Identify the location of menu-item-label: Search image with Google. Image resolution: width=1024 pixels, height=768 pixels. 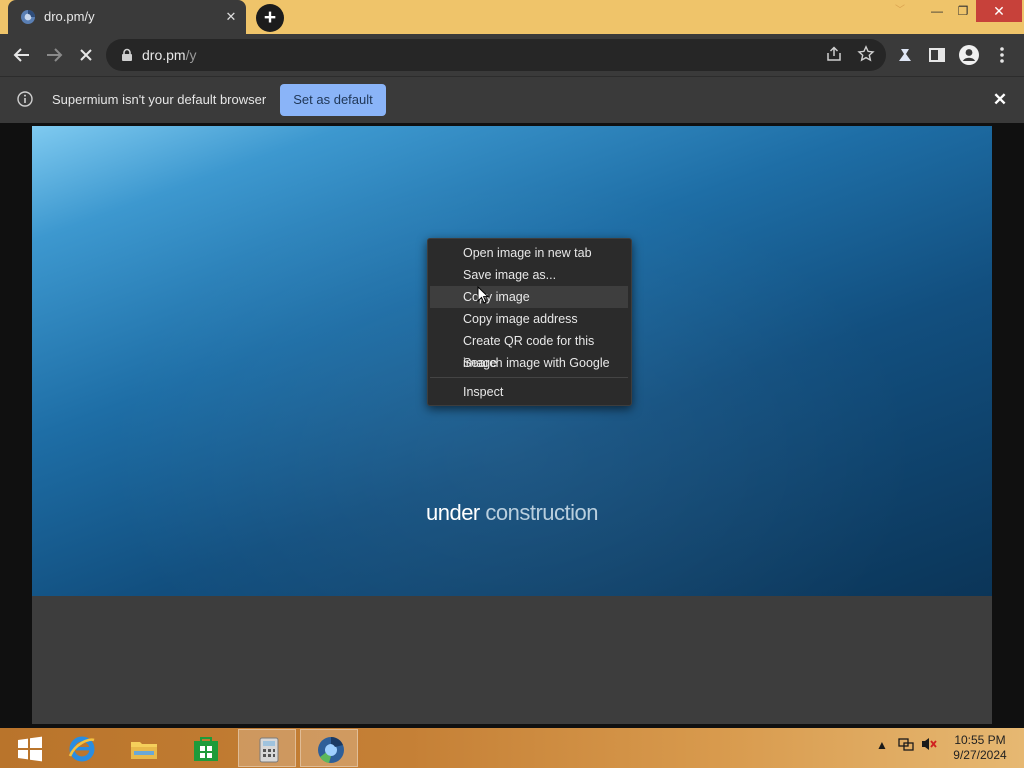
(536, 363).